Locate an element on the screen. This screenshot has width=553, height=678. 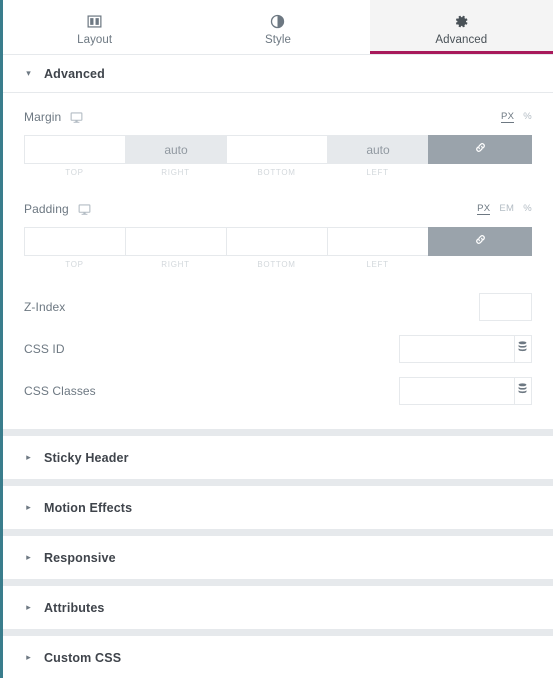
padding-unit-em: EM is located at coordinates (506, 208).